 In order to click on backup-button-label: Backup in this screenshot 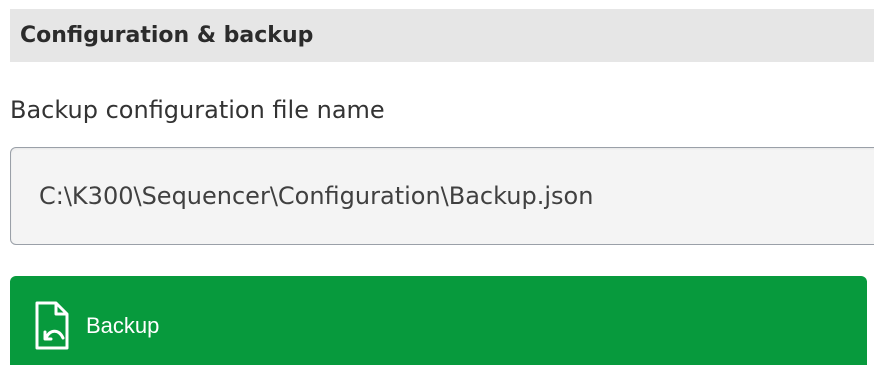, I will do `click(123, 325)`.